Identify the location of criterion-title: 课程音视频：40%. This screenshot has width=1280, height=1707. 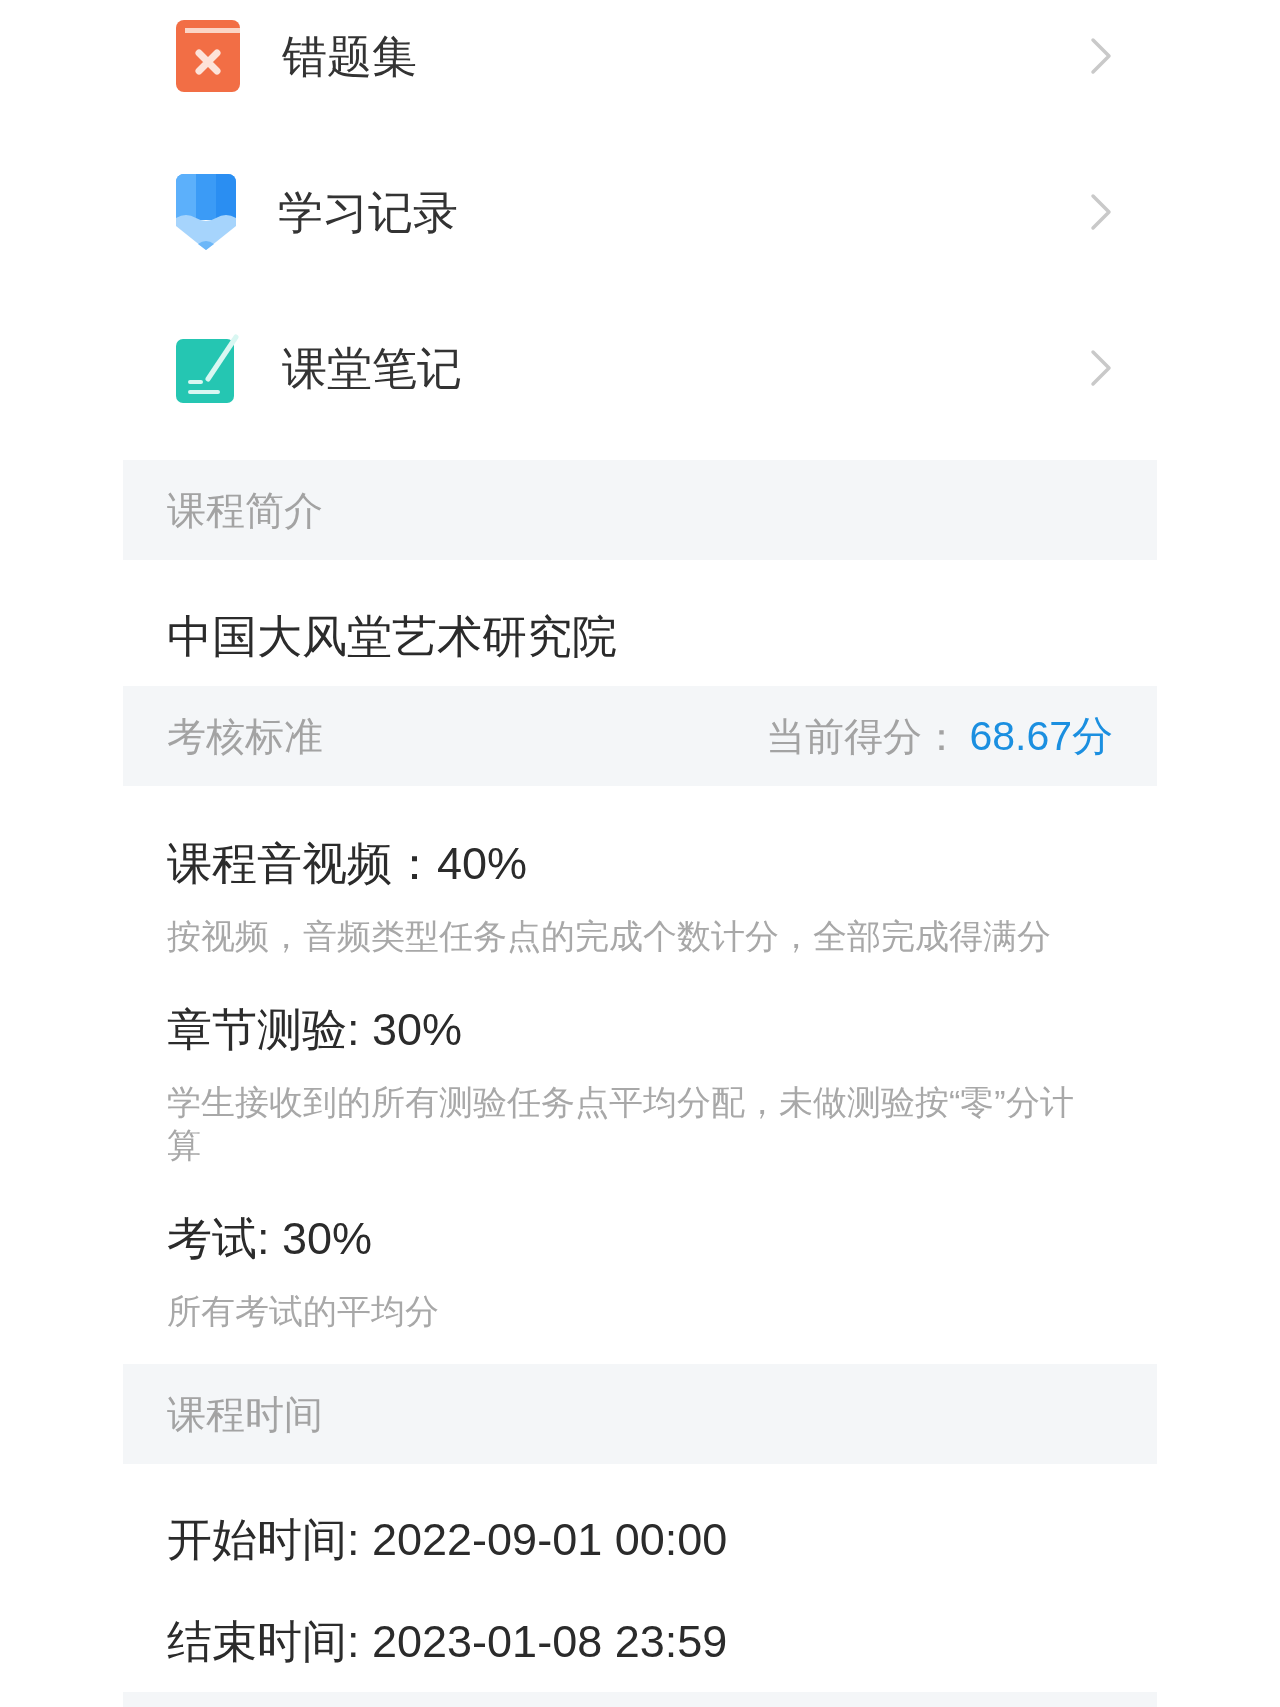
(348, 864).